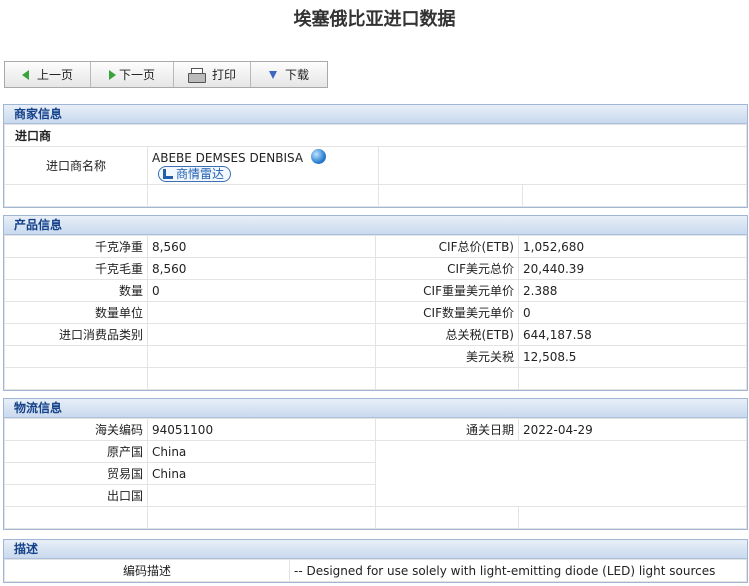 The height and width of the screenshot is (586, 749). Describe the element at coordinates (374, 19) in the screenshot. I see `page-title: 埃塞俄比亚进口数据` at that location.